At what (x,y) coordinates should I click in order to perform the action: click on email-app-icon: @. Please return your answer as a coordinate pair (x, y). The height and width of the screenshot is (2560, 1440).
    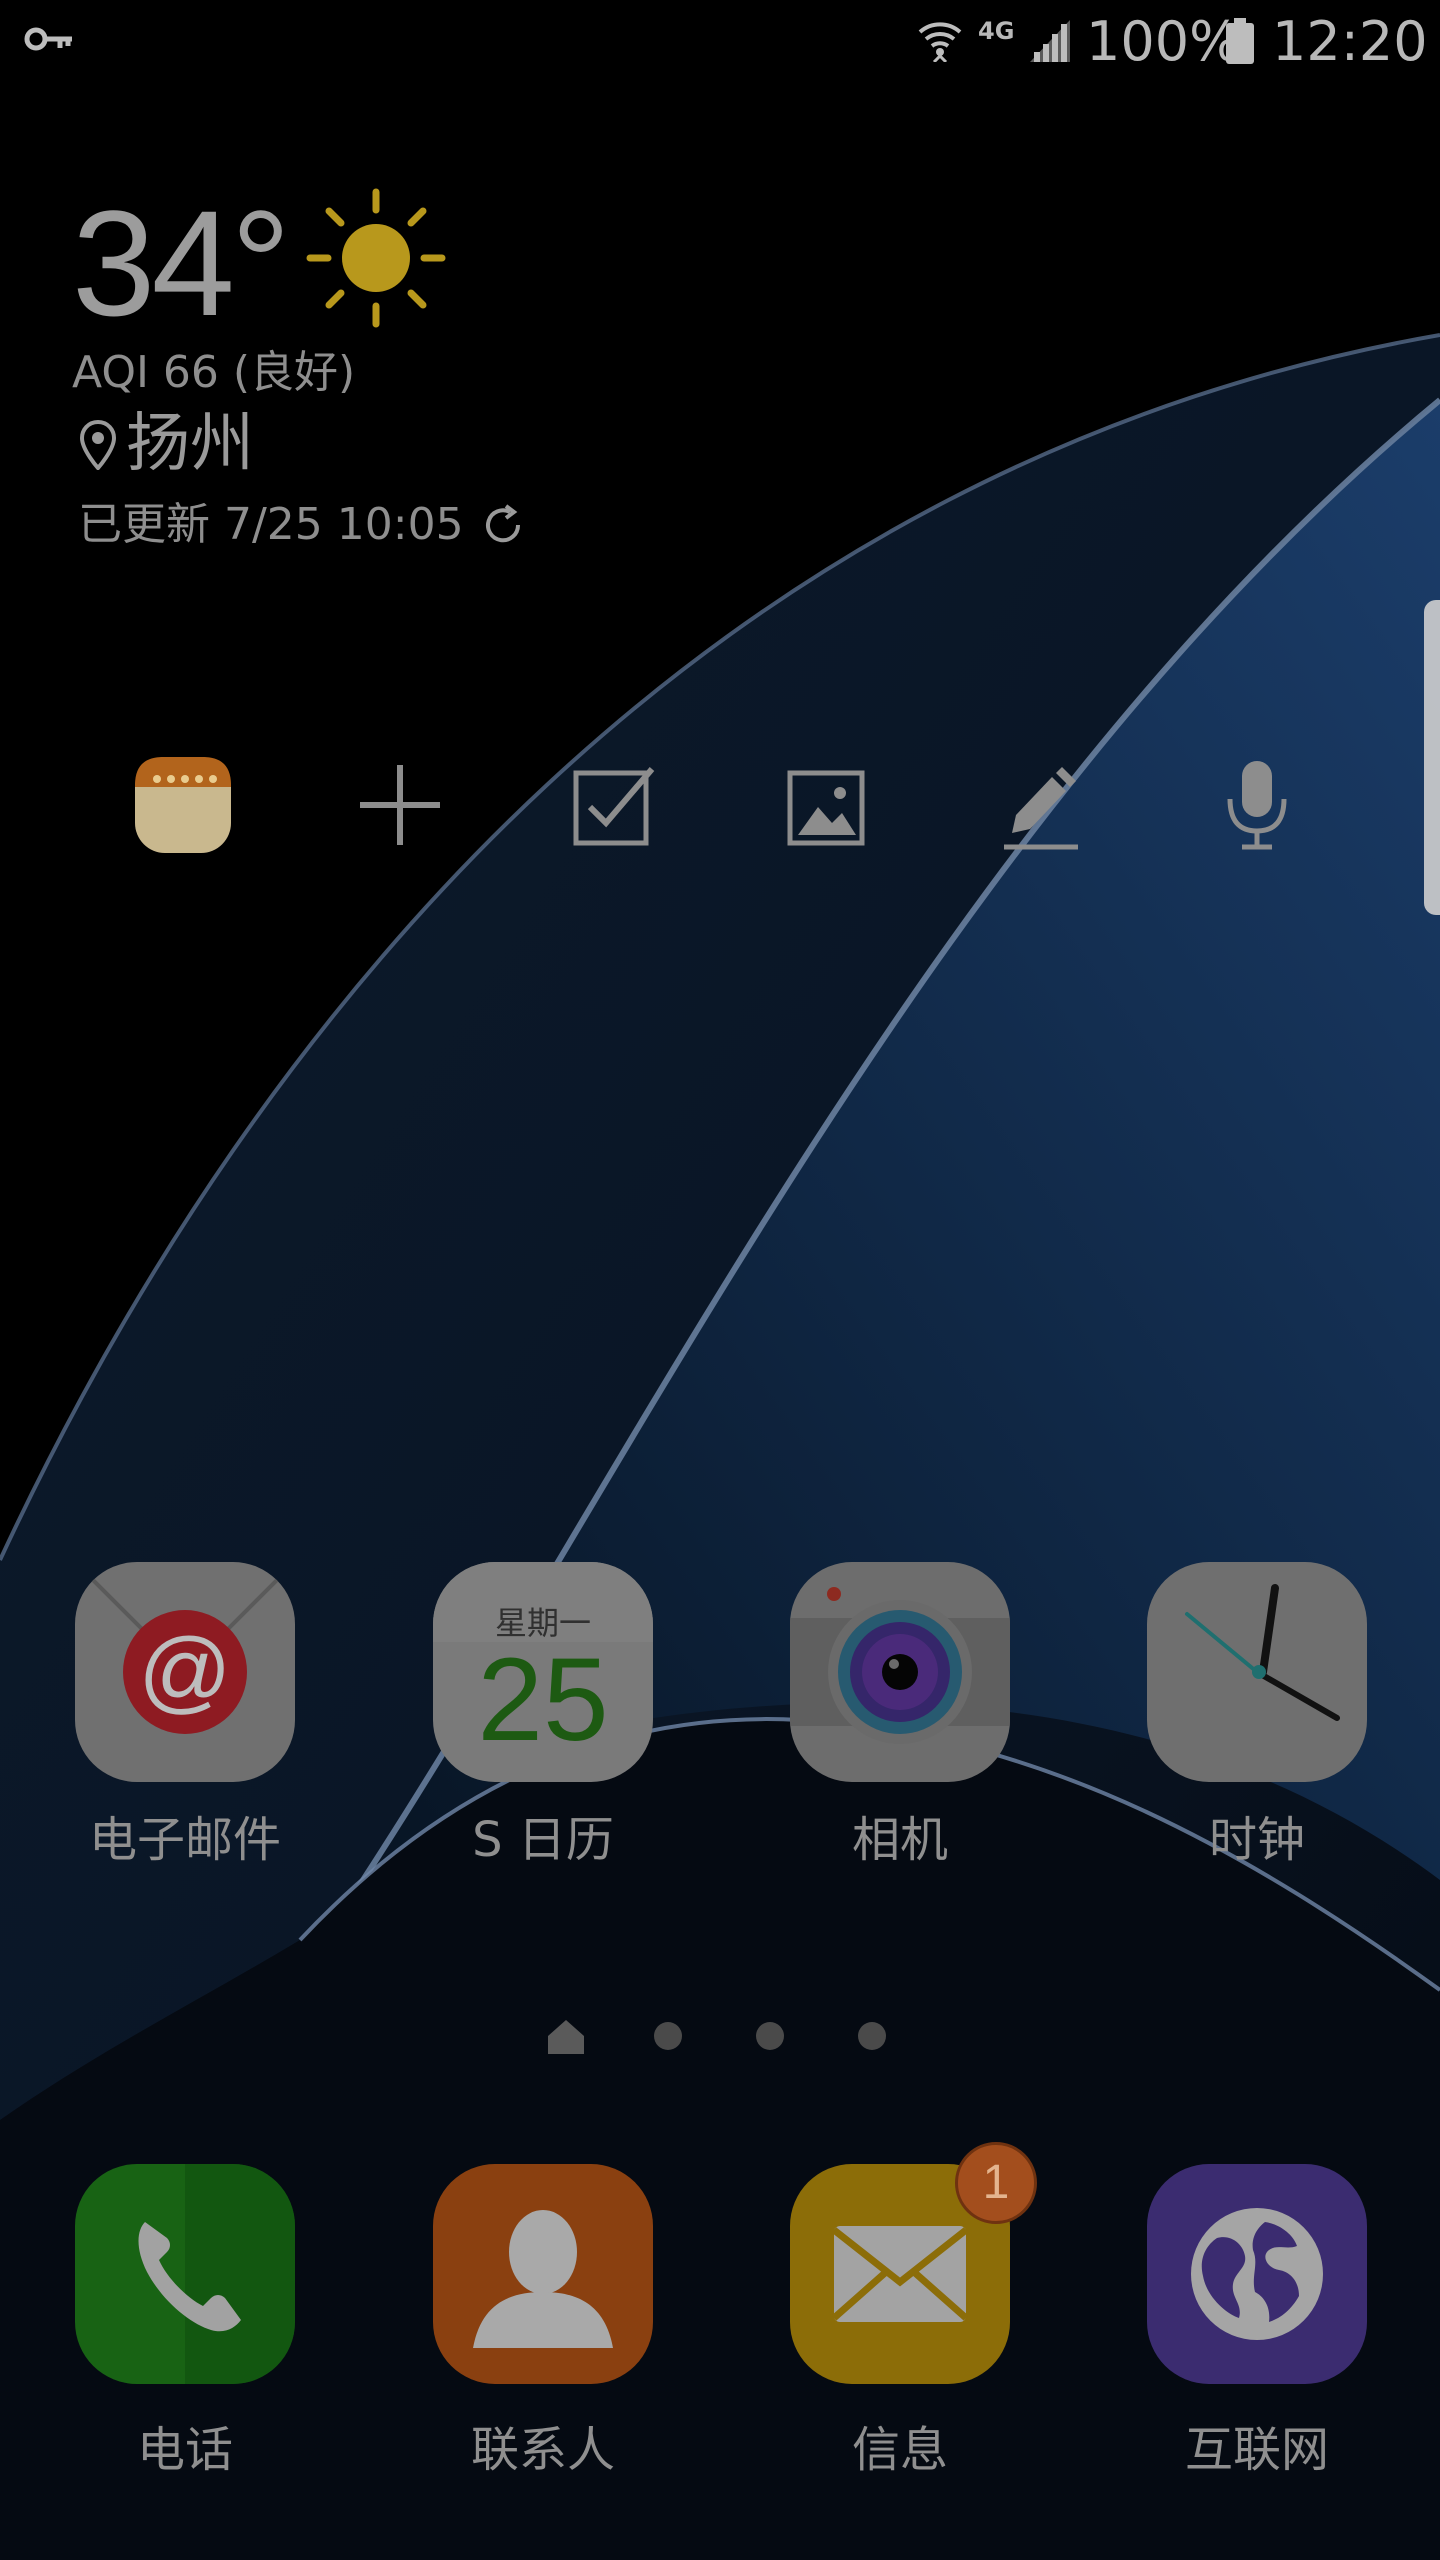
    Looking at the image, I should click on (185, 1672).